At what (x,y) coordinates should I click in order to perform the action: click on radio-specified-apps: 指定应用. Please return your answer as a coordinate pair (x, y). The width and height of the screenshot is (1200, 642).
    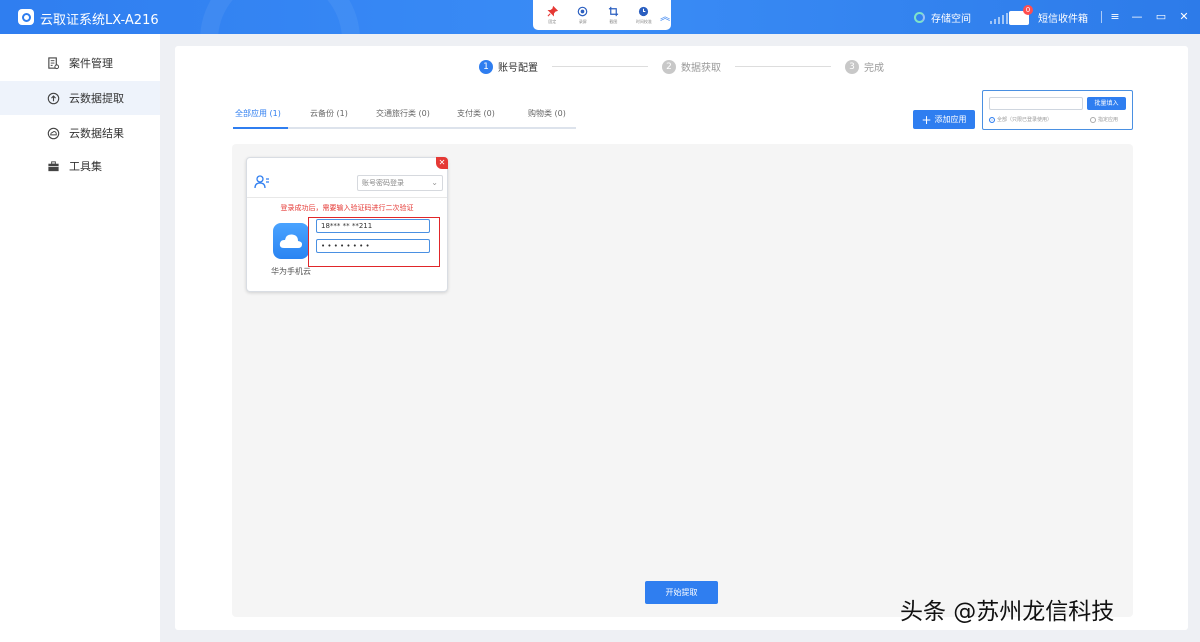
    Looking at the image, I should click on (1104, 119).